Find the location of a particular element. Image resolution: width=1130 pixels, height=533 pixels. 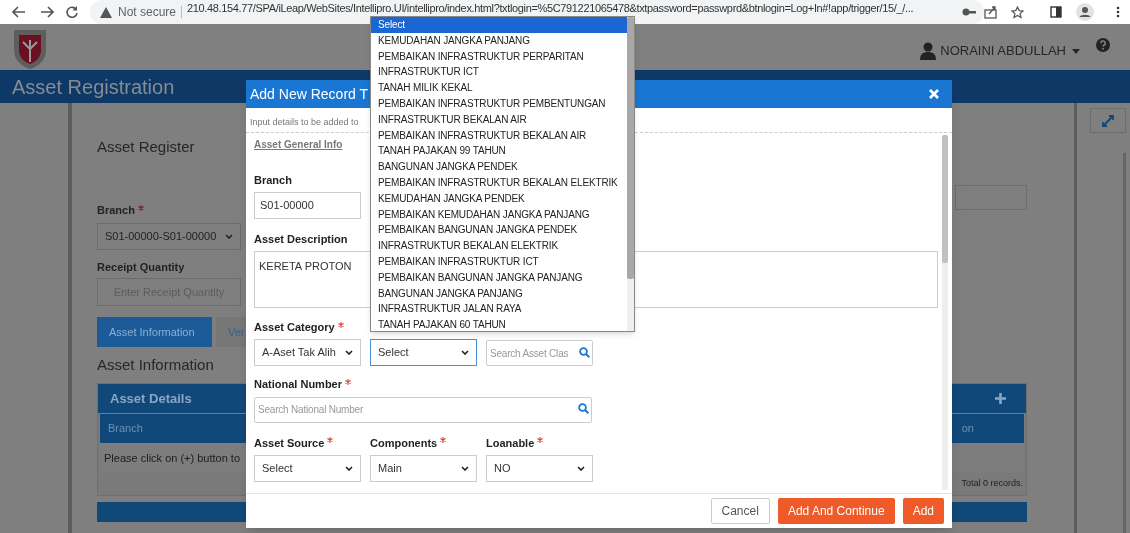

page-title: Asset Registration is located at coordinates (93, 87).